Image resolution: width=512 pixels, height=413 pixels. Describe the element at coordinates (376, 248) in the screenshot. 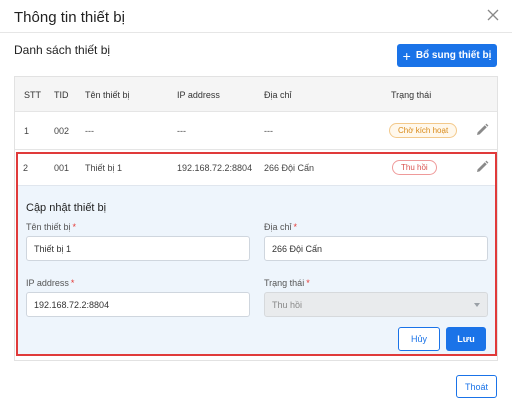

I see `address-input` at that location.